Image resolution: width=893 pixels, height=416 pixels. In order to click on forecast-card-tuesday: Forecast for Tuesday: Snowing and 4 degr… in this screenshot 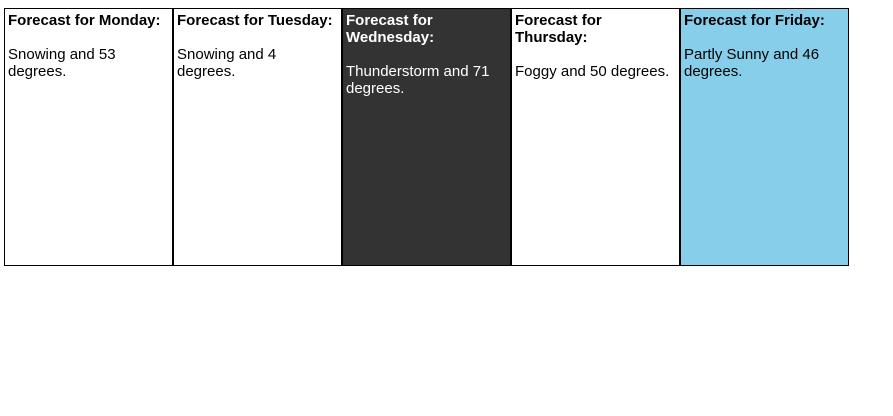, I will do `click(257, 137)`.